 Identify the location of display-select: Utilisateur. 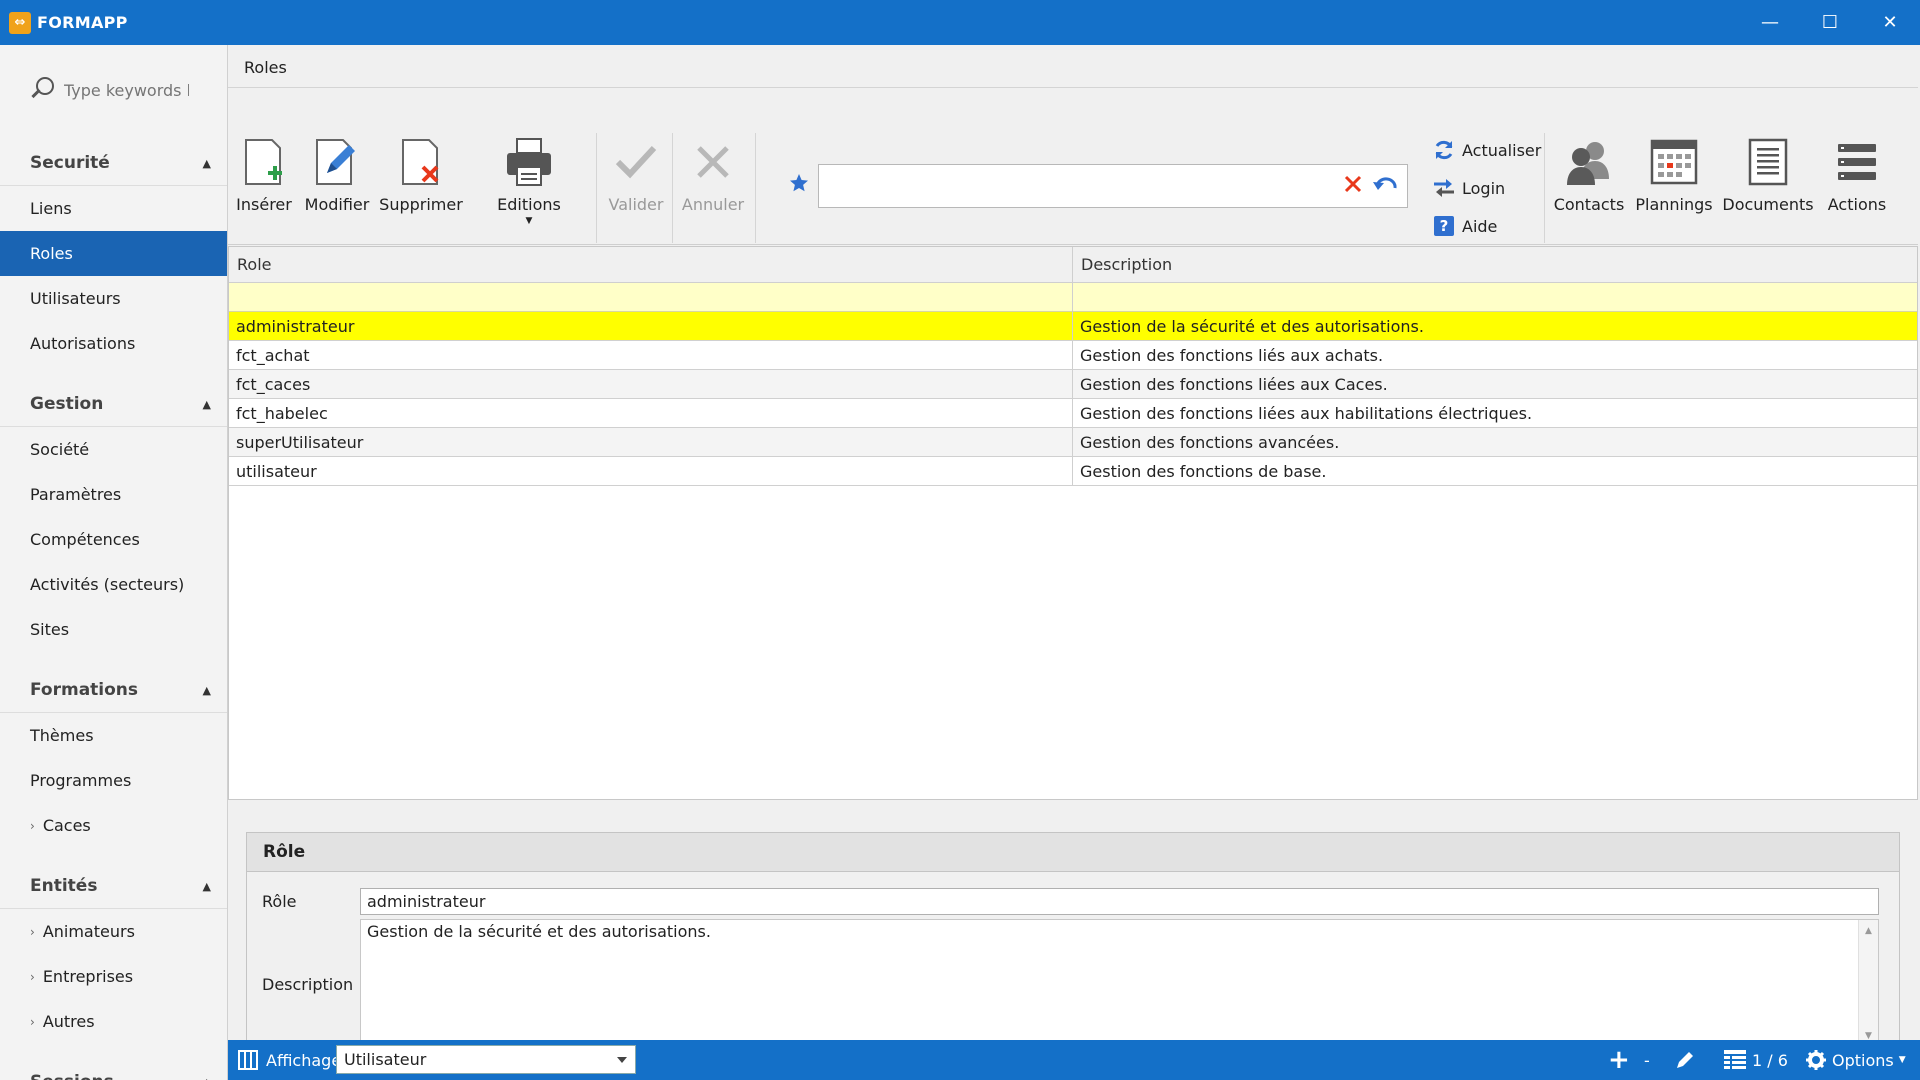
(486, 1059).